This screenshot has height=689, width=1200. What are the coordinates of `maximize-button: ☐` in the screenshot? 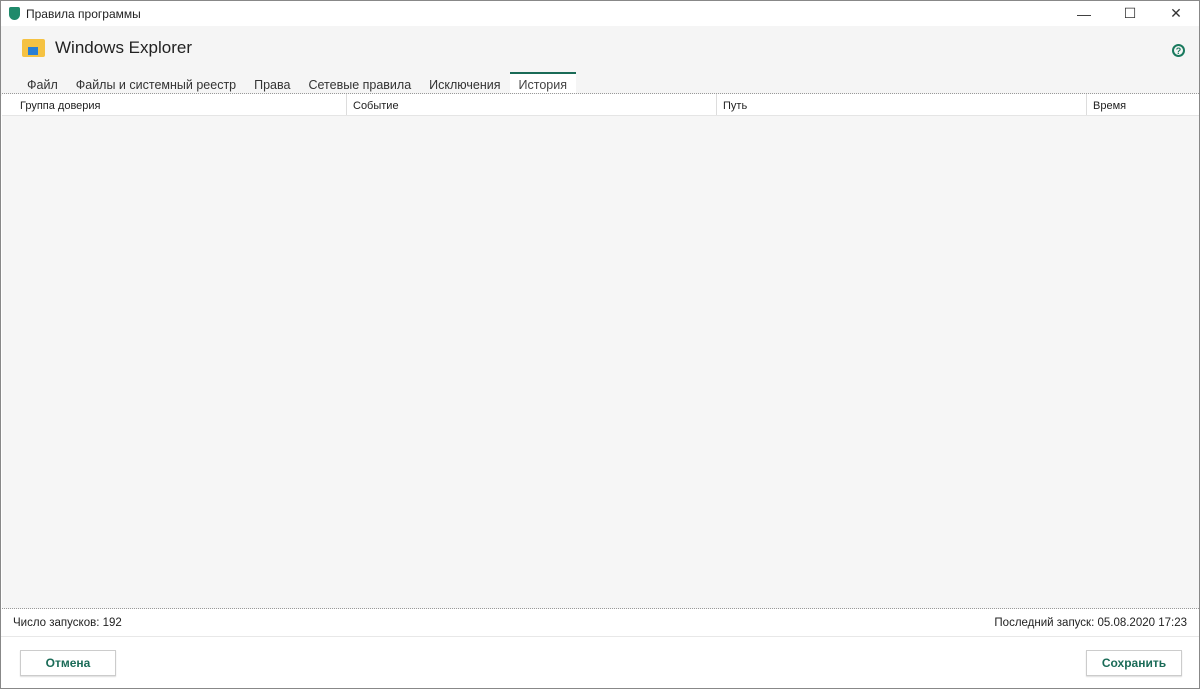 It's located at (1130, 13).